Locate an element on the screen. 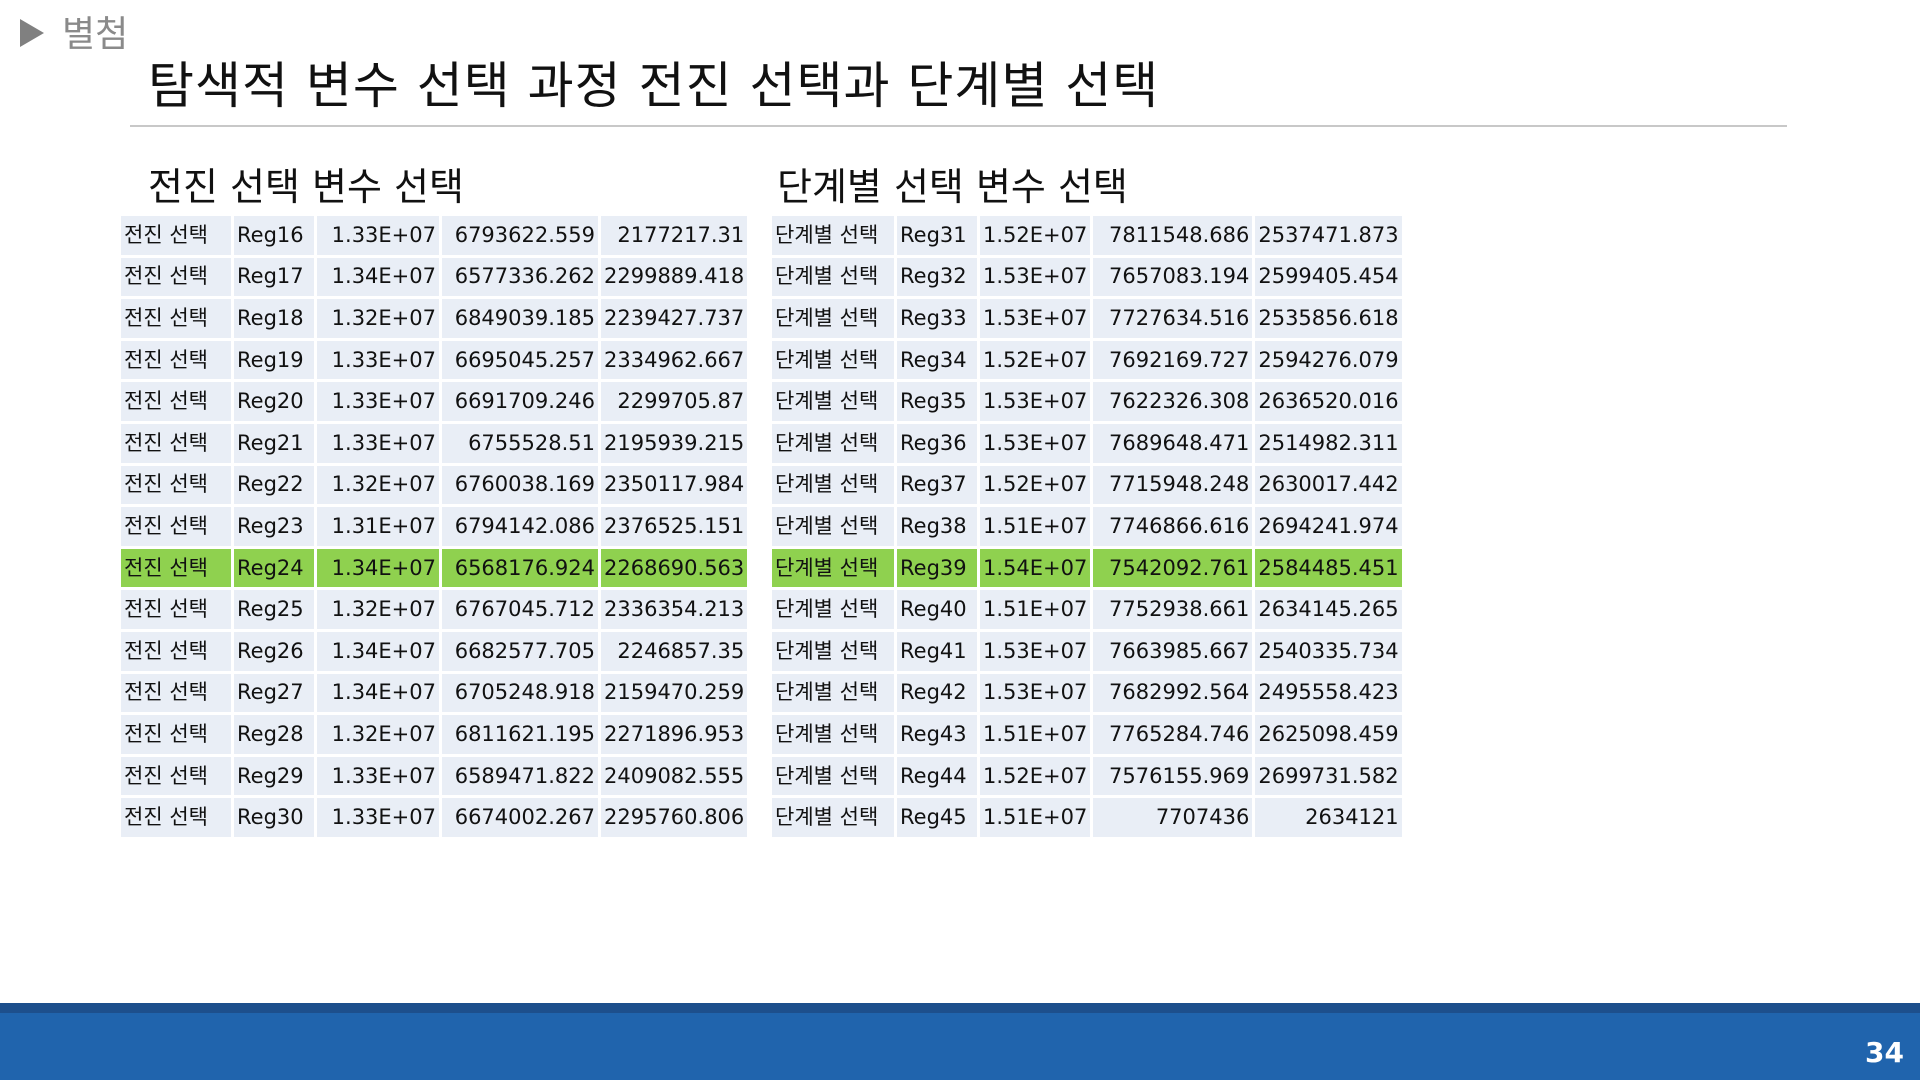 The width and height of the screenshot is (1920, 1080). table-cell: 7657083.194 is located at coordinates (1173, 277).